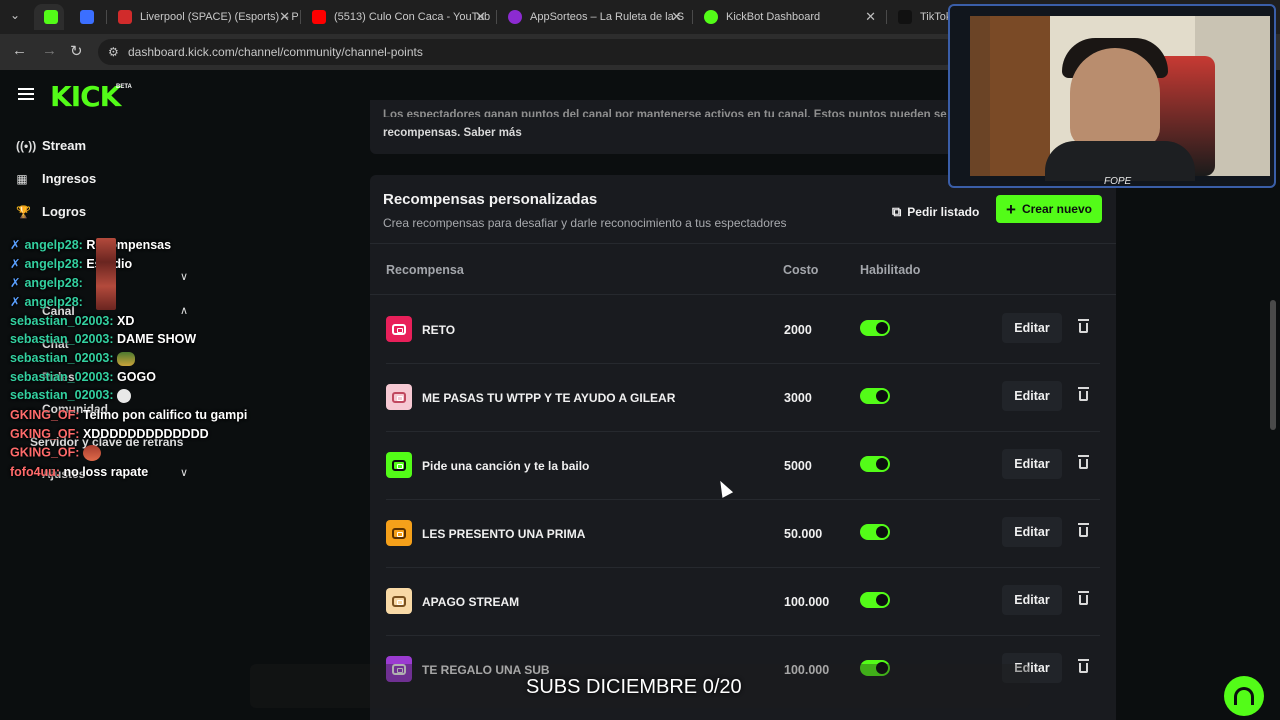 The width and height of the screenshot is (1280, 720). Describe the element at coordinates (1049, 209) in the screenshot. I see `create-new-button: + Crear nuevo` at that location.